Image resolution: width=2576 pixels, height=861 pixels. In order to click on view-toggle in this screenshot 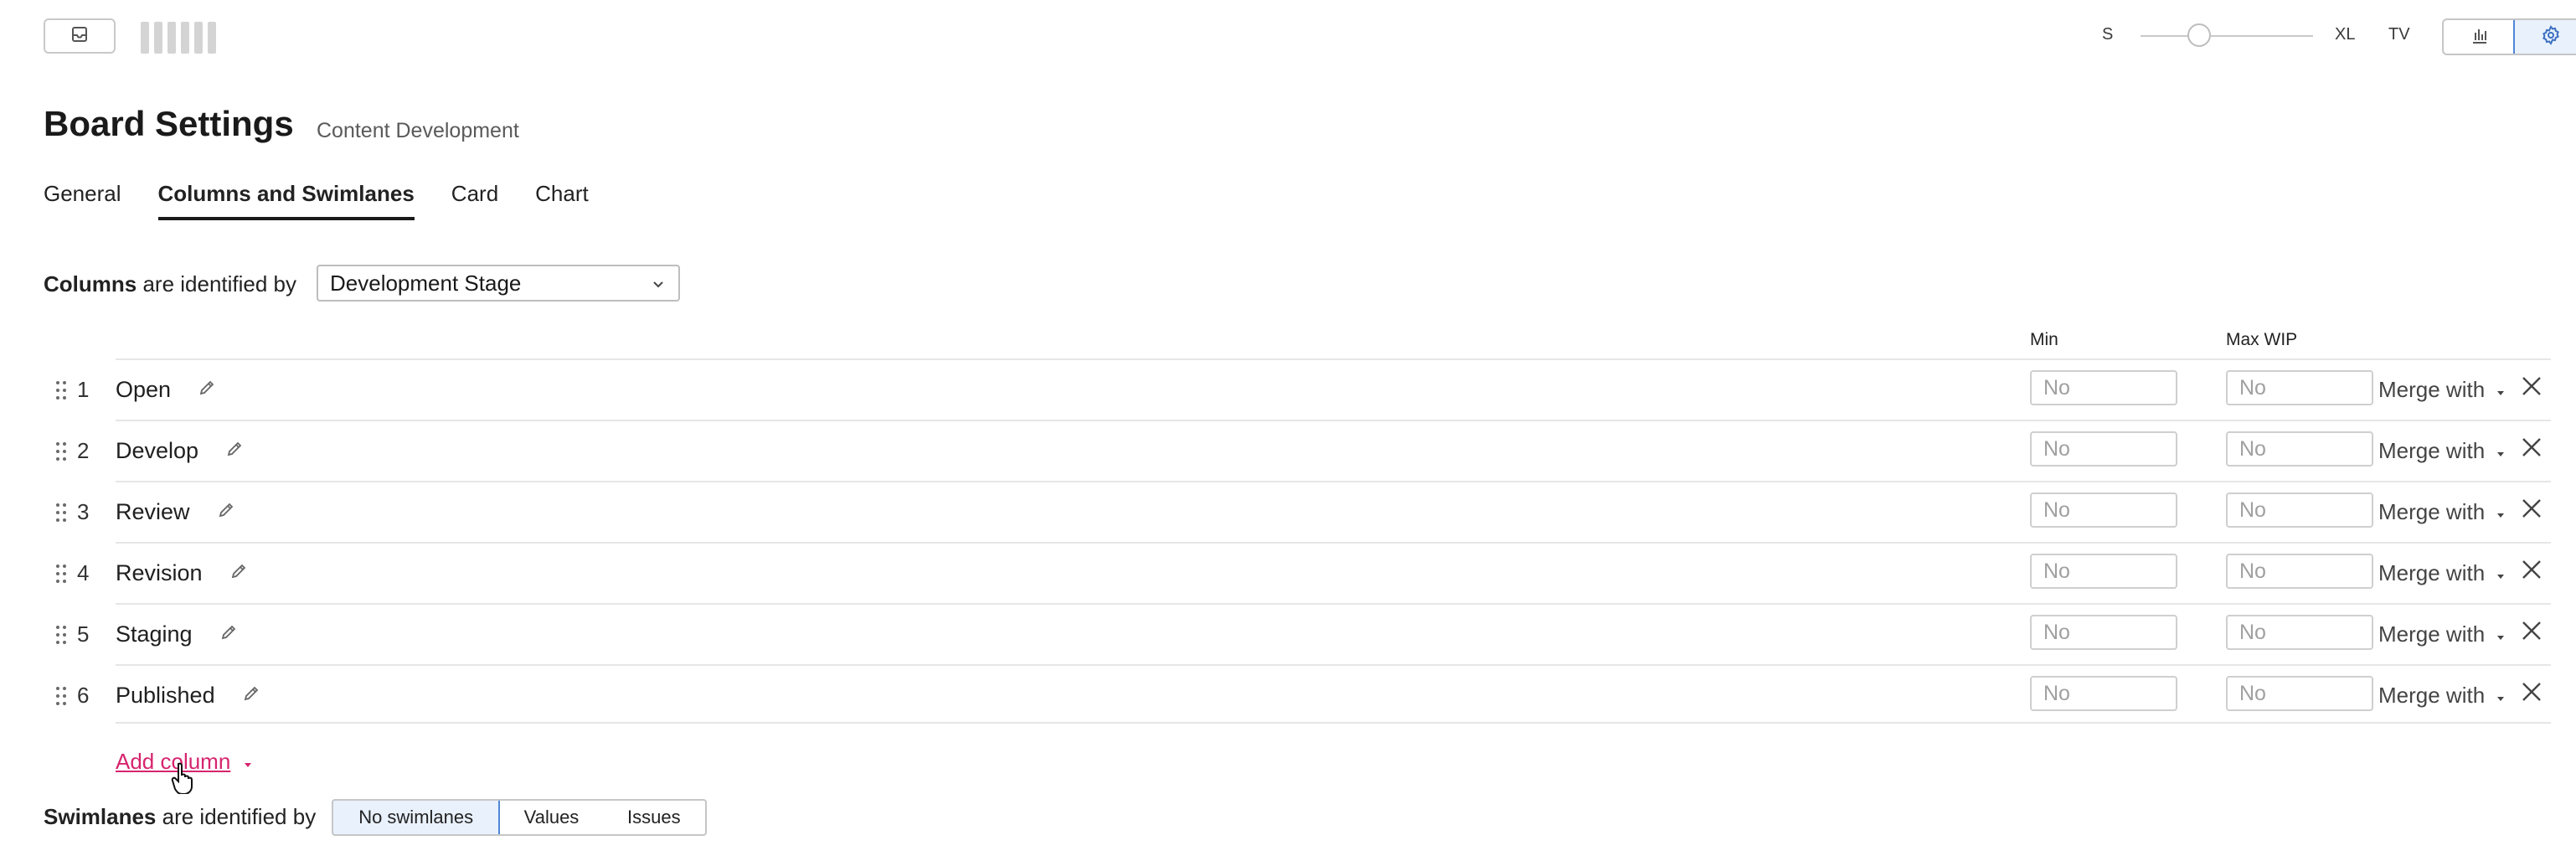, I will do `click(2509, 36)`.